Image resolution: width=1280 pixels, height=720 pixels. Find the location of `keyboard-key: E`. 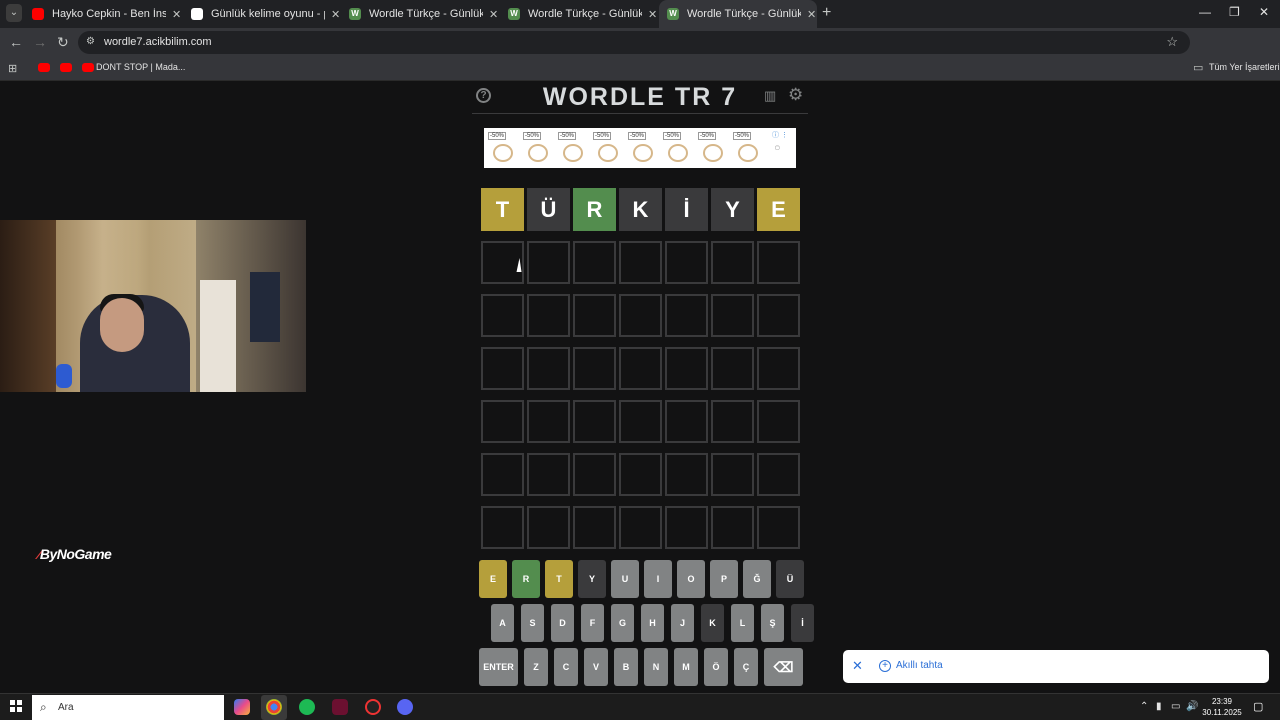

keyboard-key: E is located at coordinates (493, 579).